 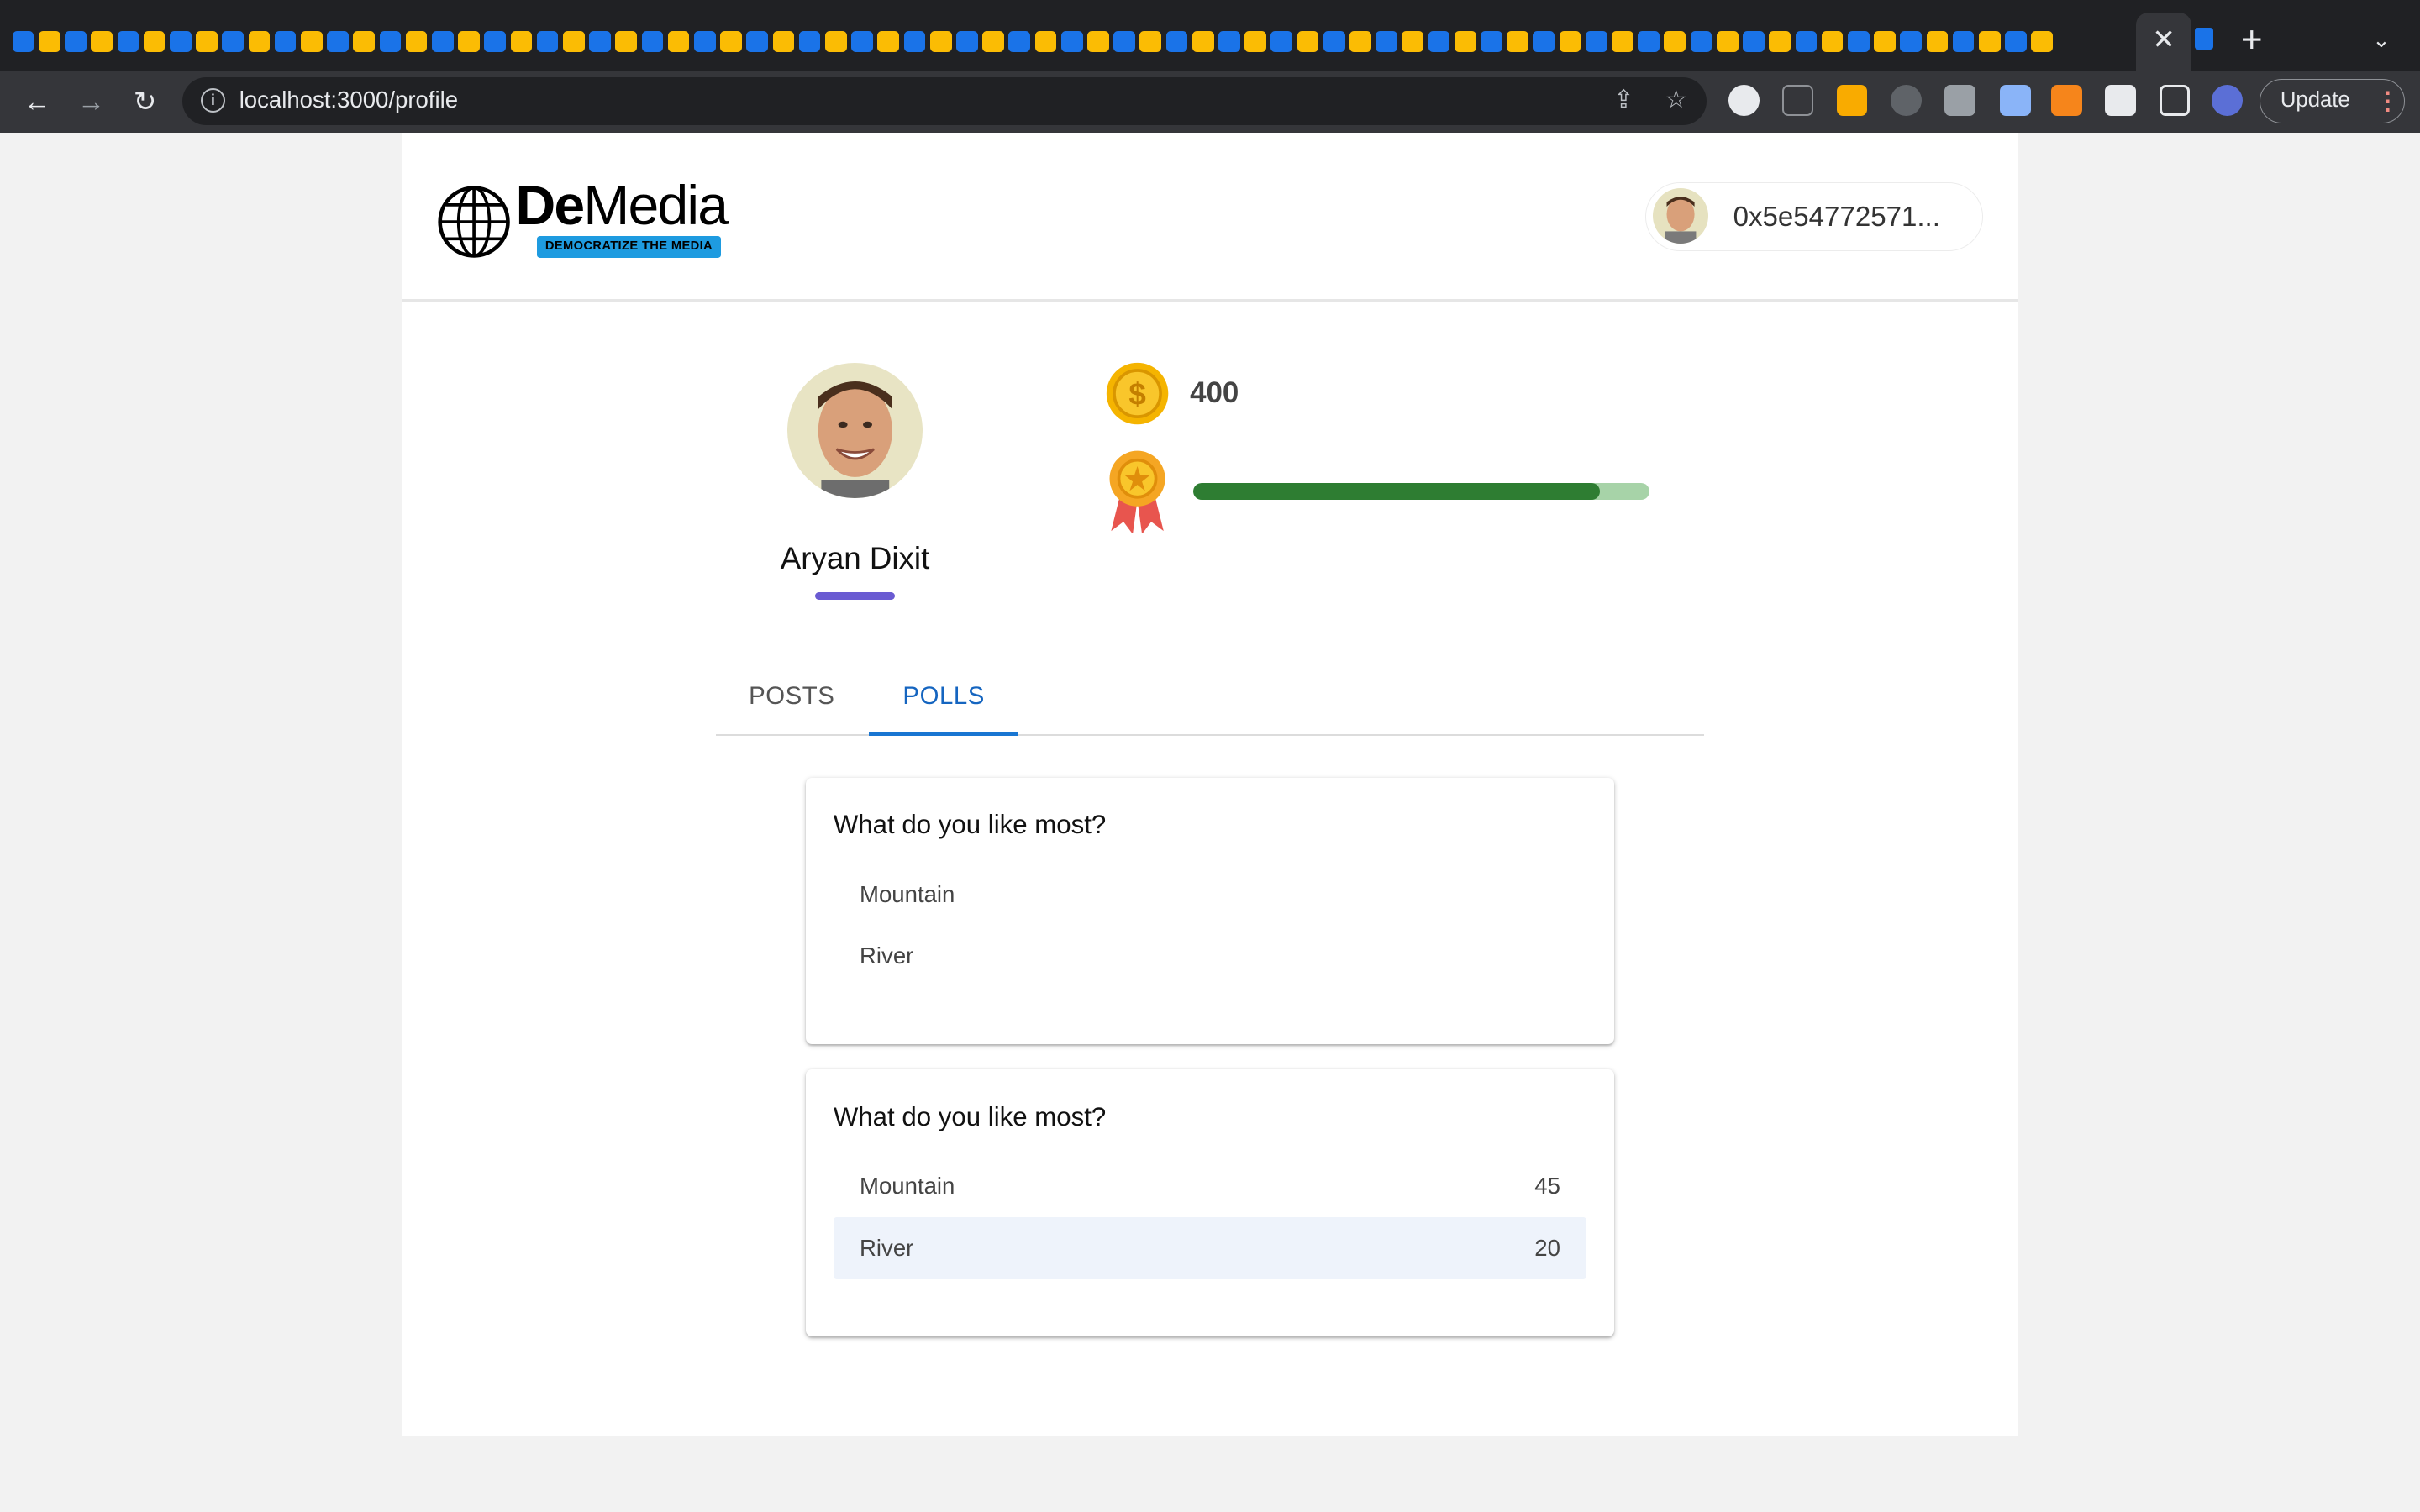 What do you see at coordinates (2164, 40) in the screenshot?
I see `close-tab-icon: ✕` at bounding box center [2164, 40].